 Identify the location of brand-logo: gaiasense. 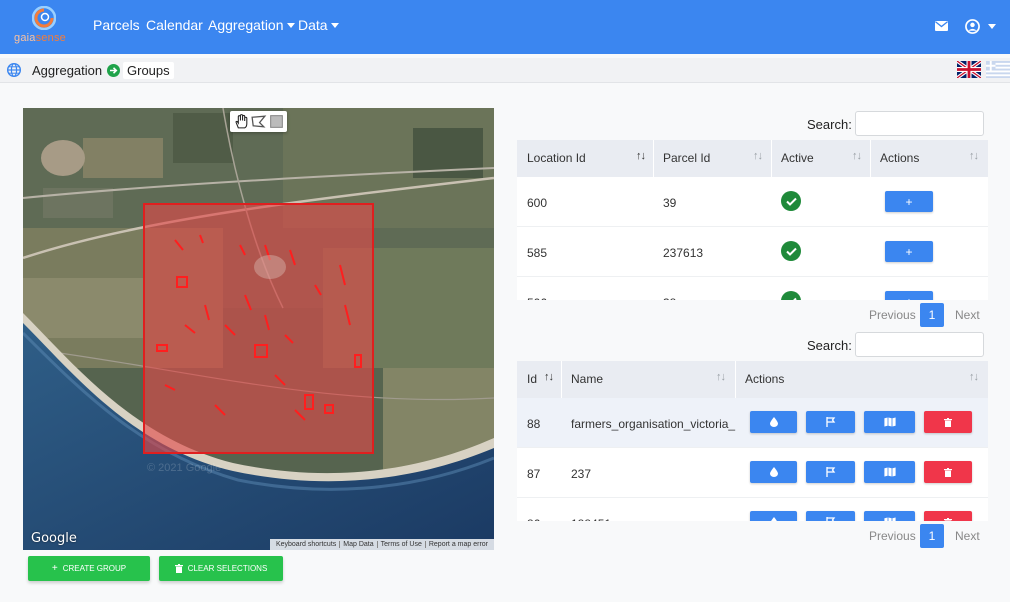
(44, 26).